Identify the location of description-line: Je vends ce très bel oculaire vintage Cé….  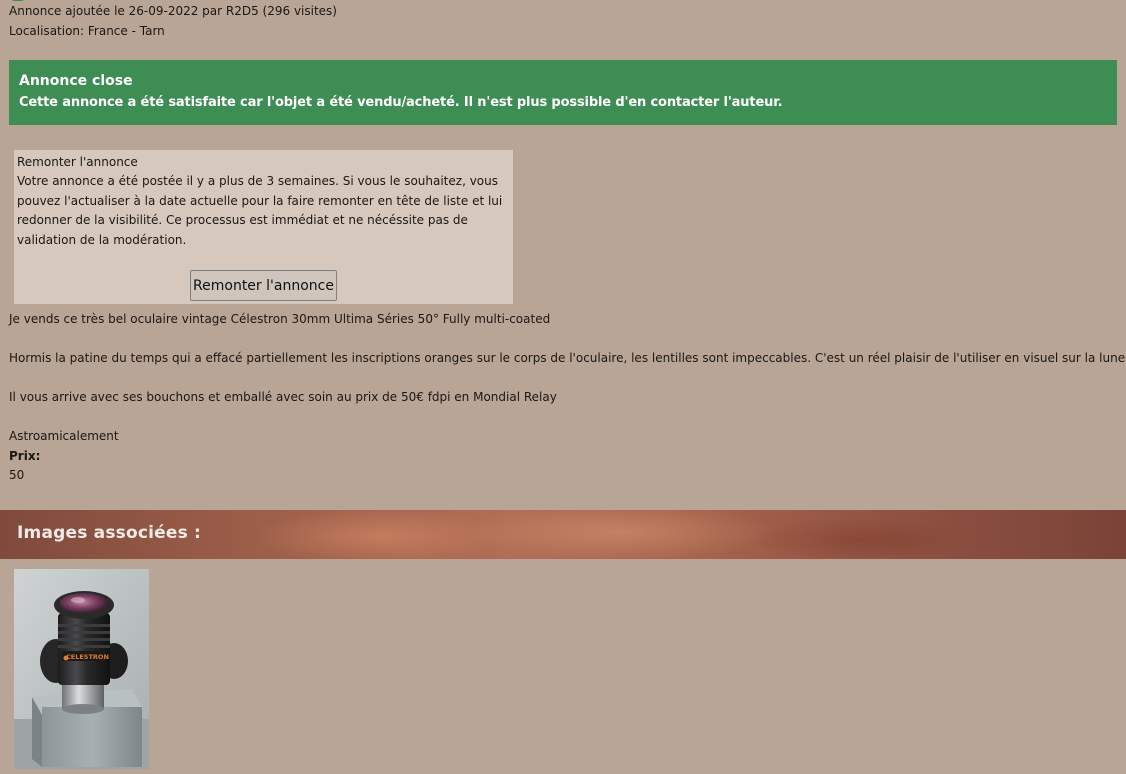
(280, 319).